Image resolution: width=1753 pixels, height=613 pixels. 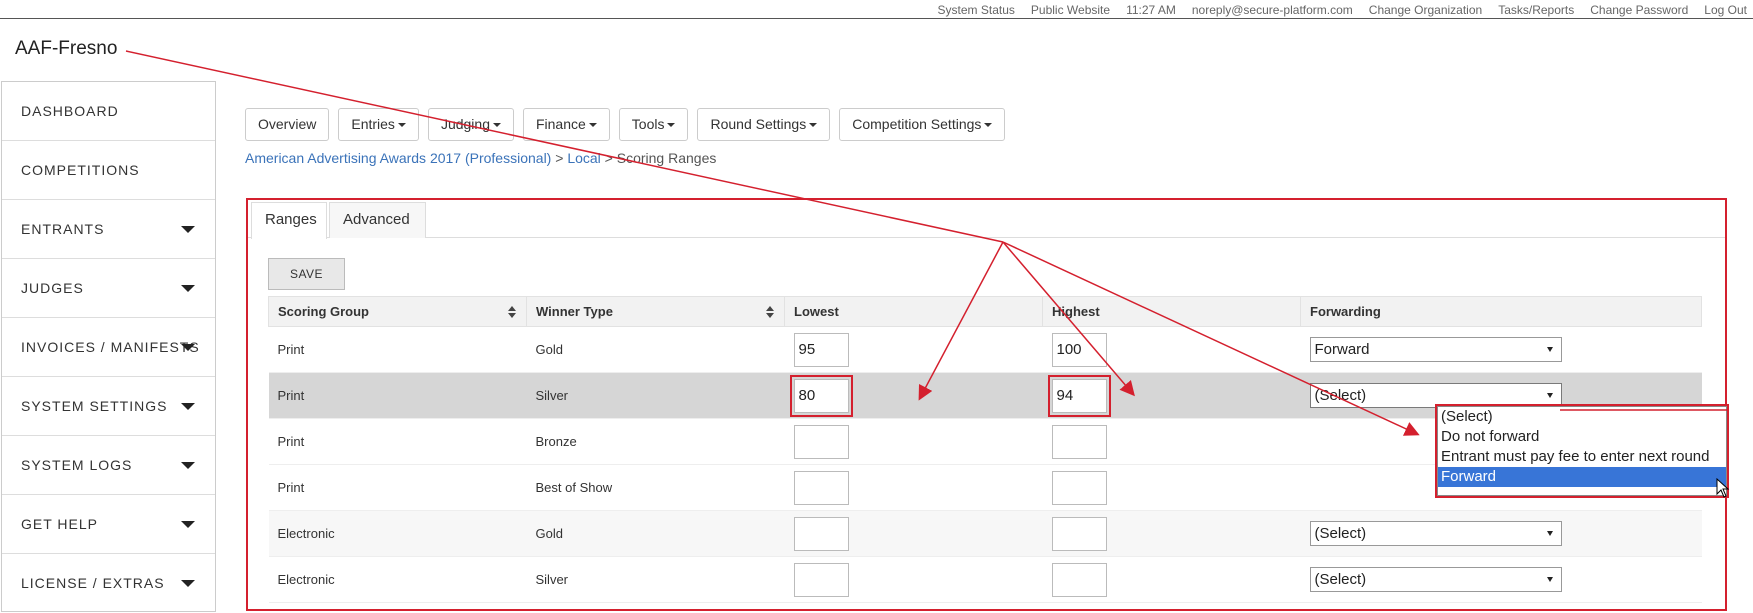 I want to click on lowest-cell: 95, so click(x=913, y=349).